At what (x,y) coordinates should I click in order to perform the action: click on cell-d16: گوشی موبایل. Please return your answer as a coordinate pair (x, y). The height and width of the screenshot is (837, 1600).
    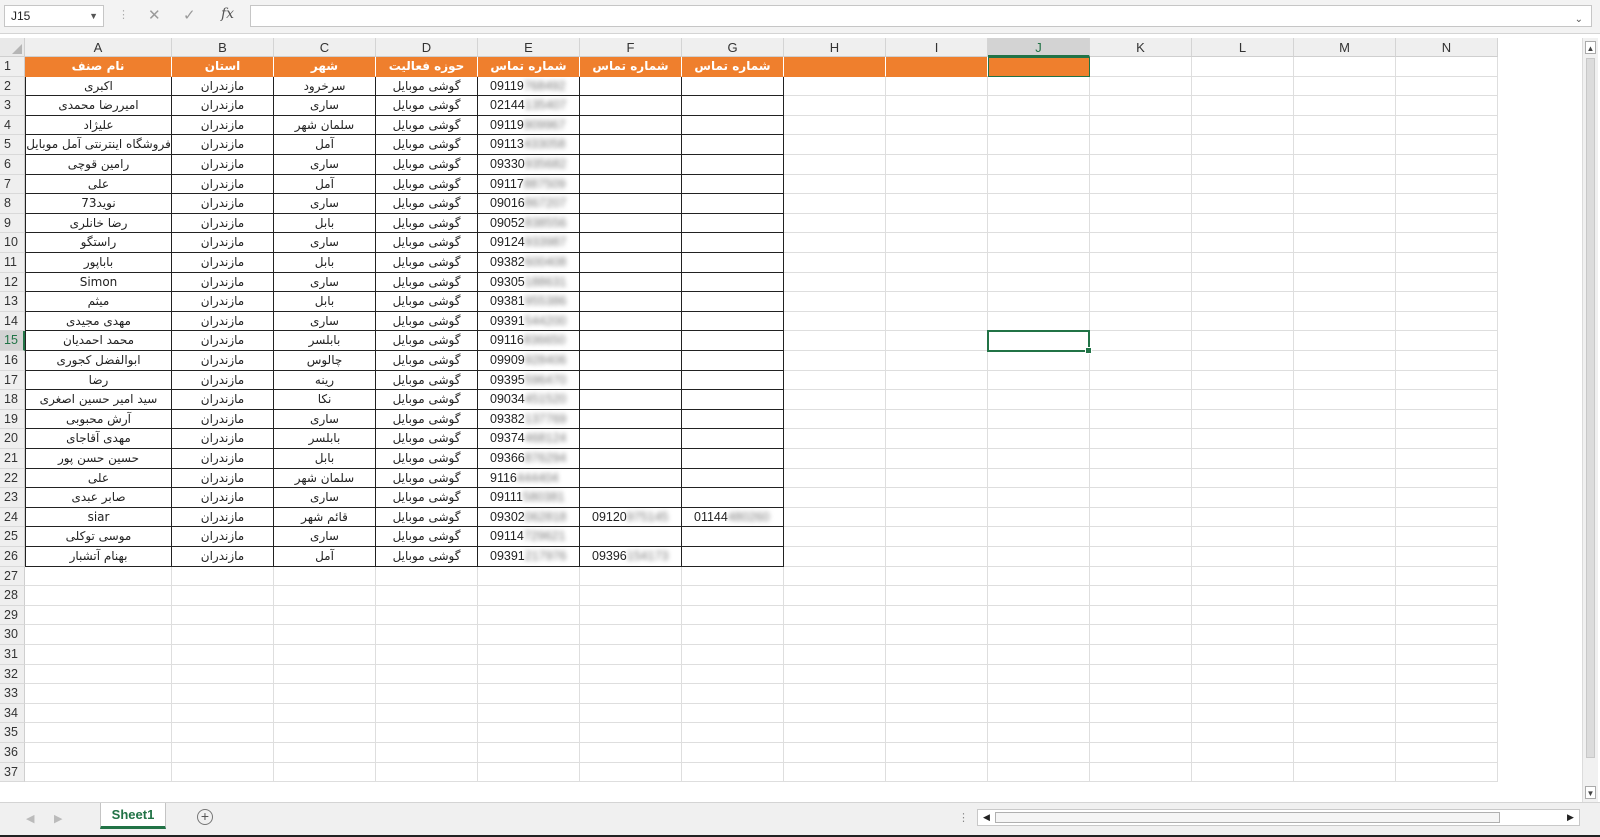
    Looking at the image, I should click on (427, 361).